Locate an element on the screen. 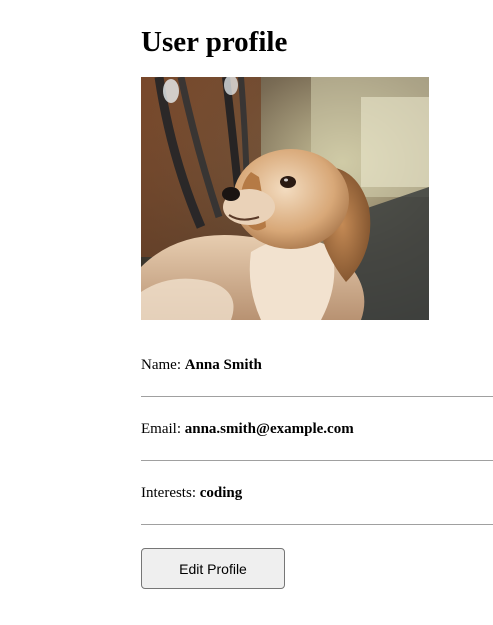 The image size is (493, 625). edit-profile-button: Edit Profile is located at coordinates (213, 568).